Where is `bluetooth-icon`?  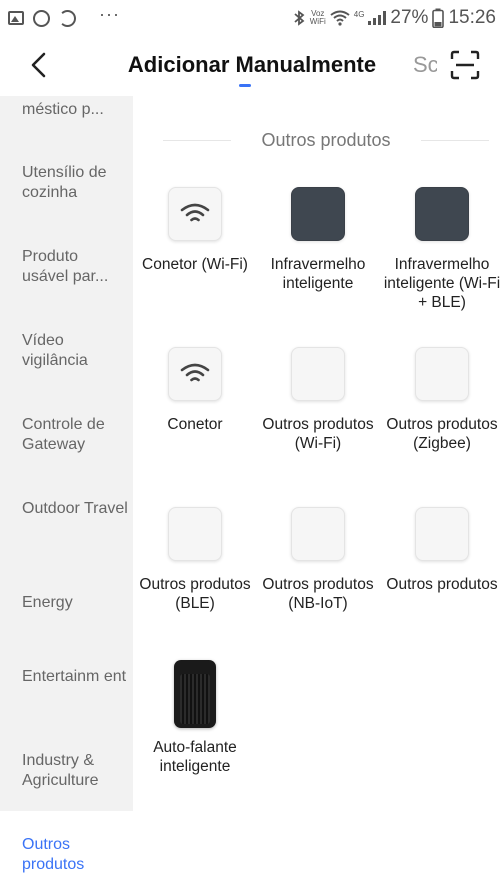 bluetooth-icon is located at coordinates (299, 18).